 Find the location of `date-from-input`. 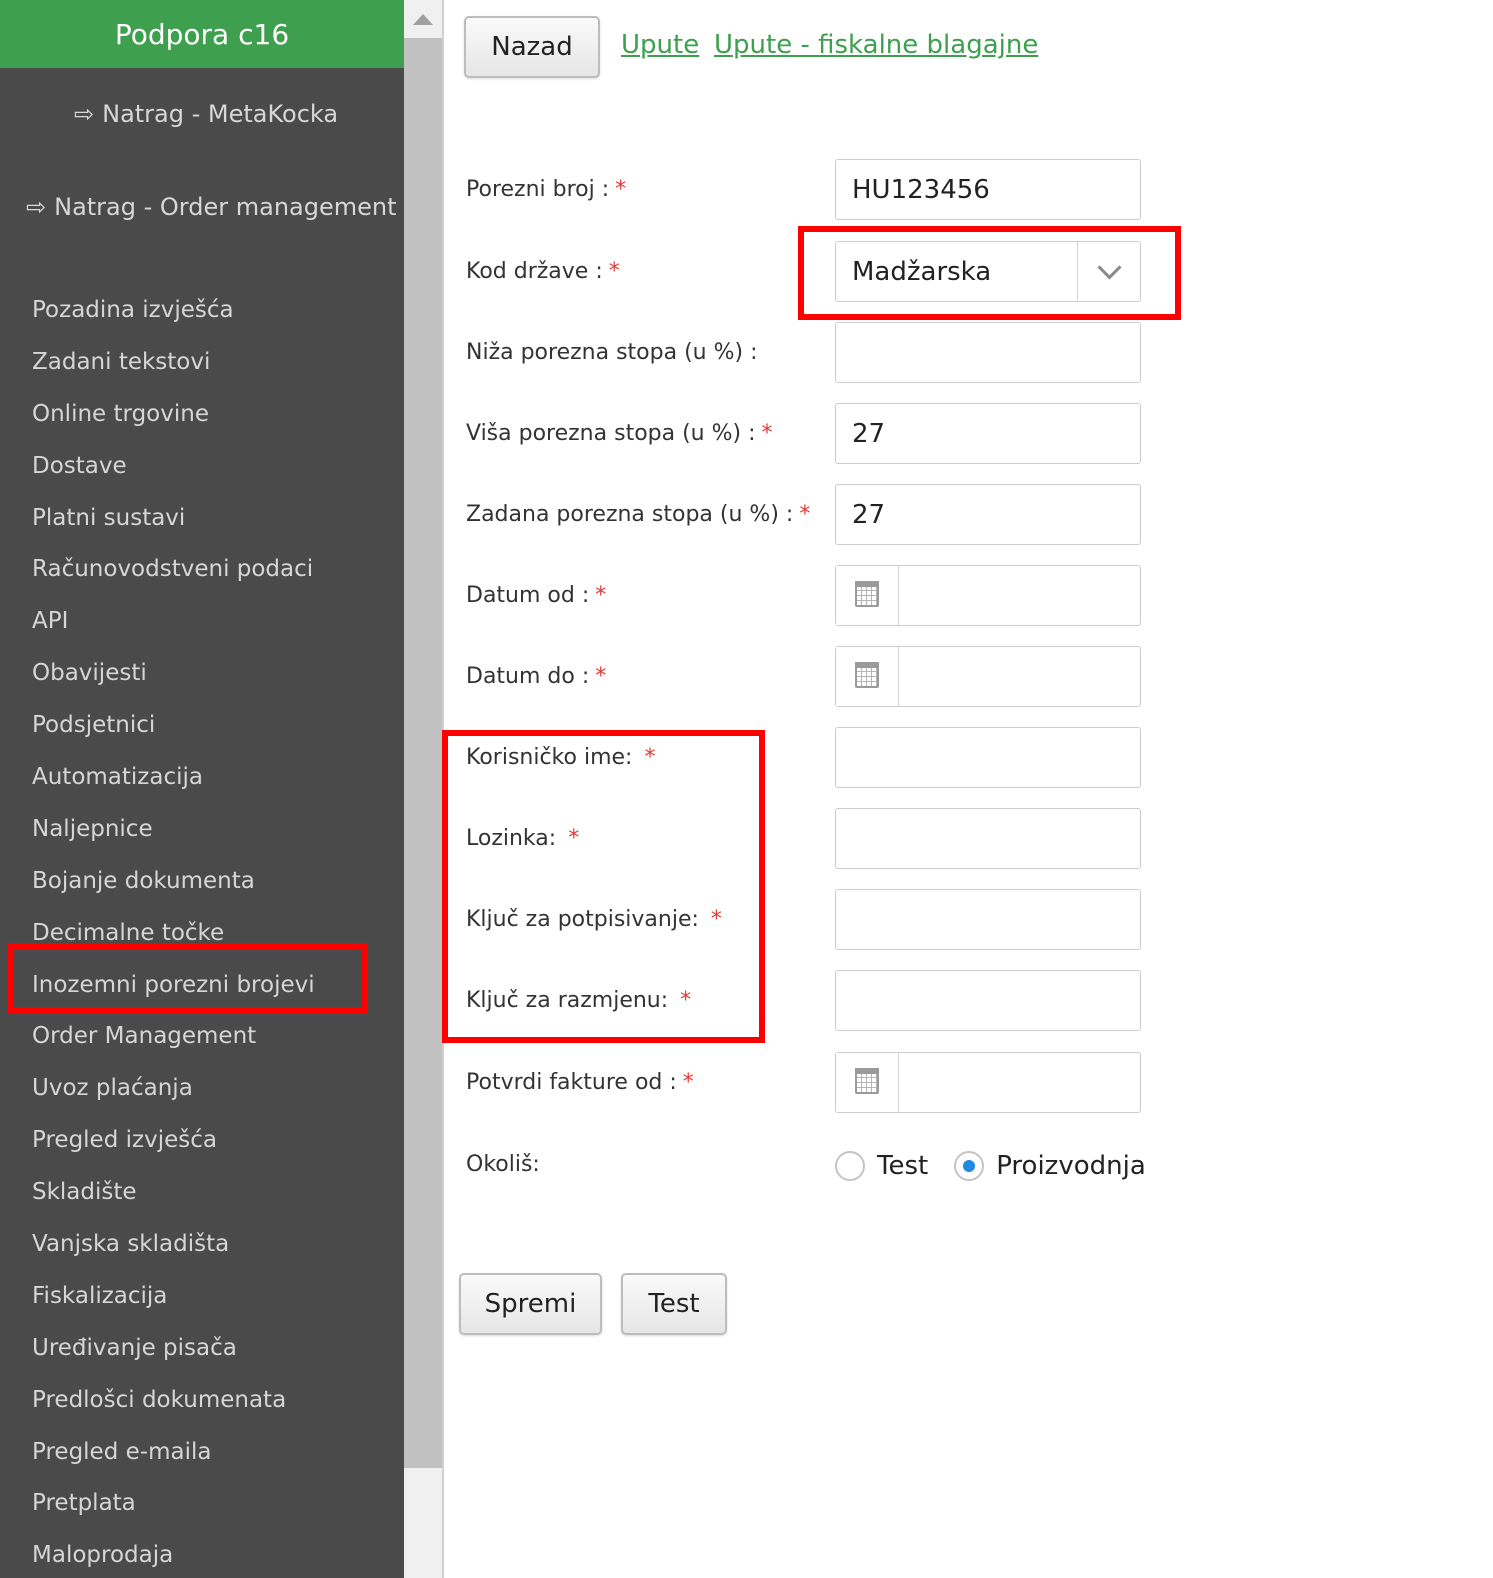

date-from-input is located at coordinates (988, 595).